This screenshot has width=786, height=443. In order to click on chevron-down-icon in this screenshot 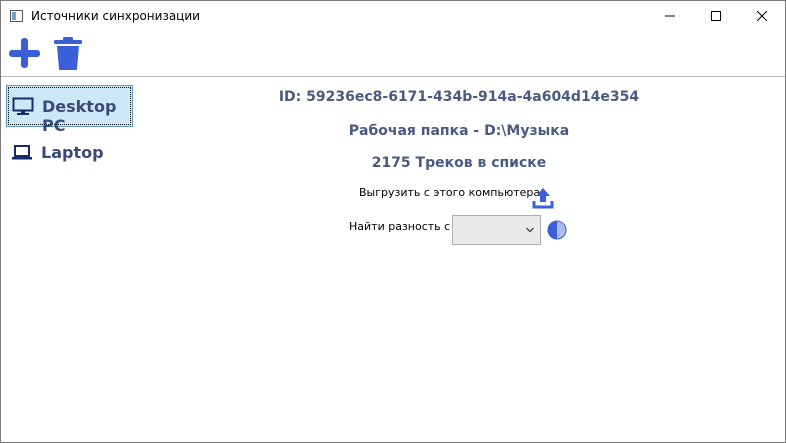, I will do `click(530, 230)`.